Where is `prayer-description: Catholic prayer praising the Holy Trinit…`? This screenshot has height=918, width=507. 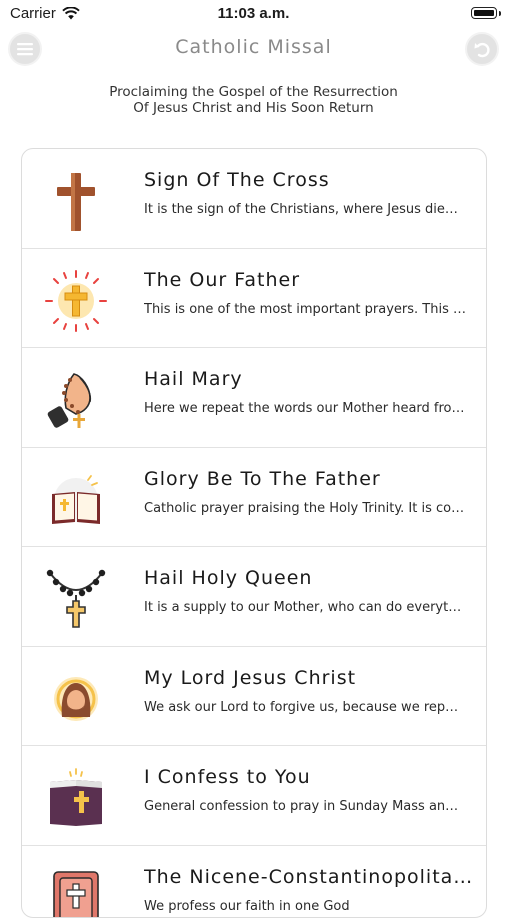 prayer-description: Catholic prayer praising the Holy Trinit… is located at coordinates (305, 508).